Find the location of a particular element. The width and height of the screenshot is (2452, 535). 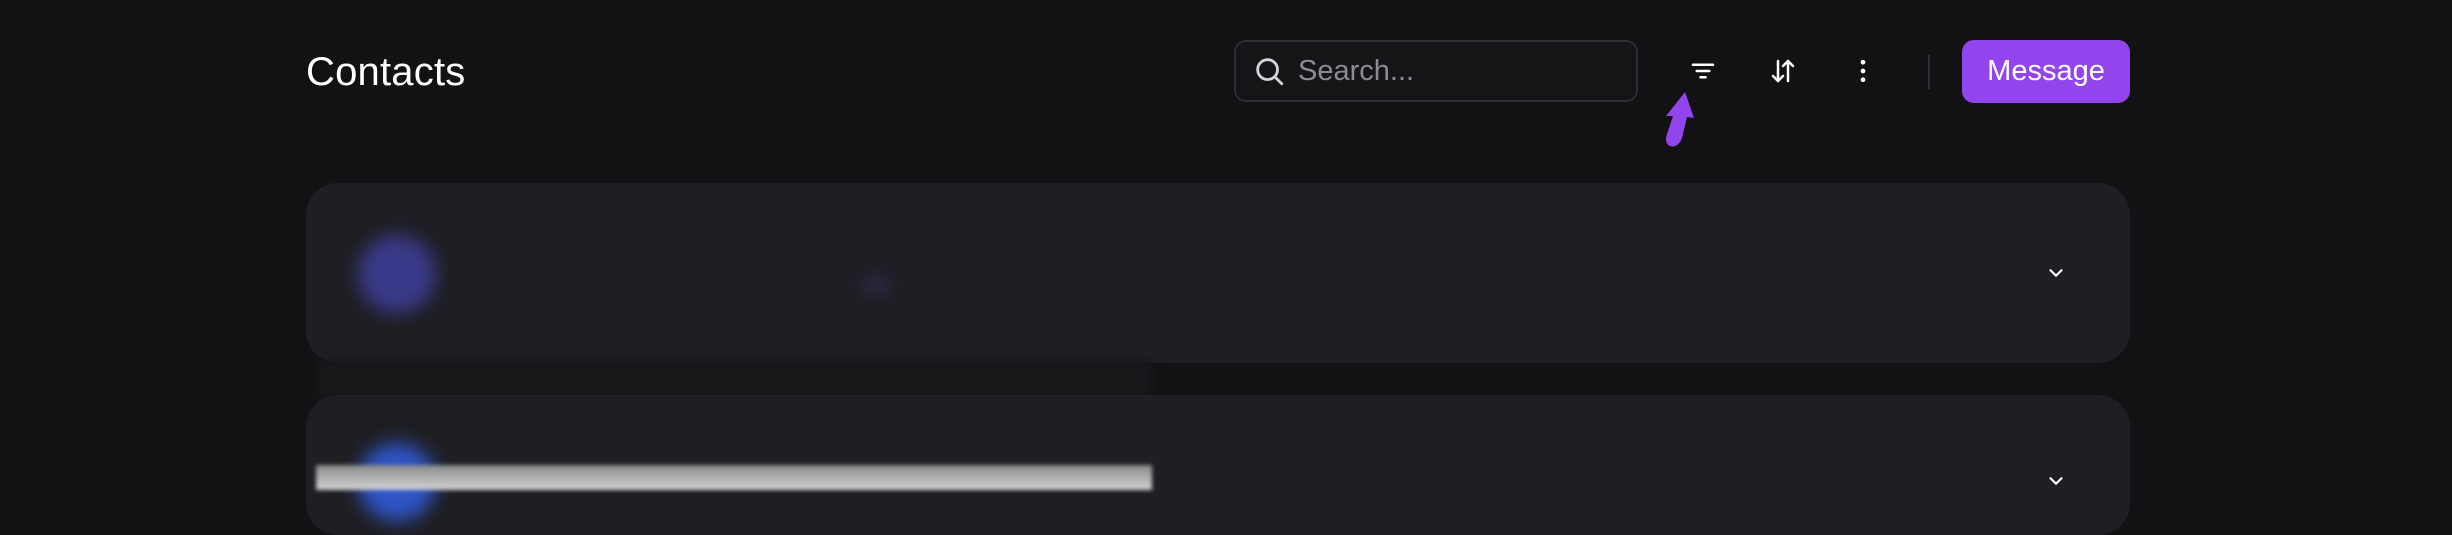

hand-pointer-icon is located at coordinates (1680, 119).